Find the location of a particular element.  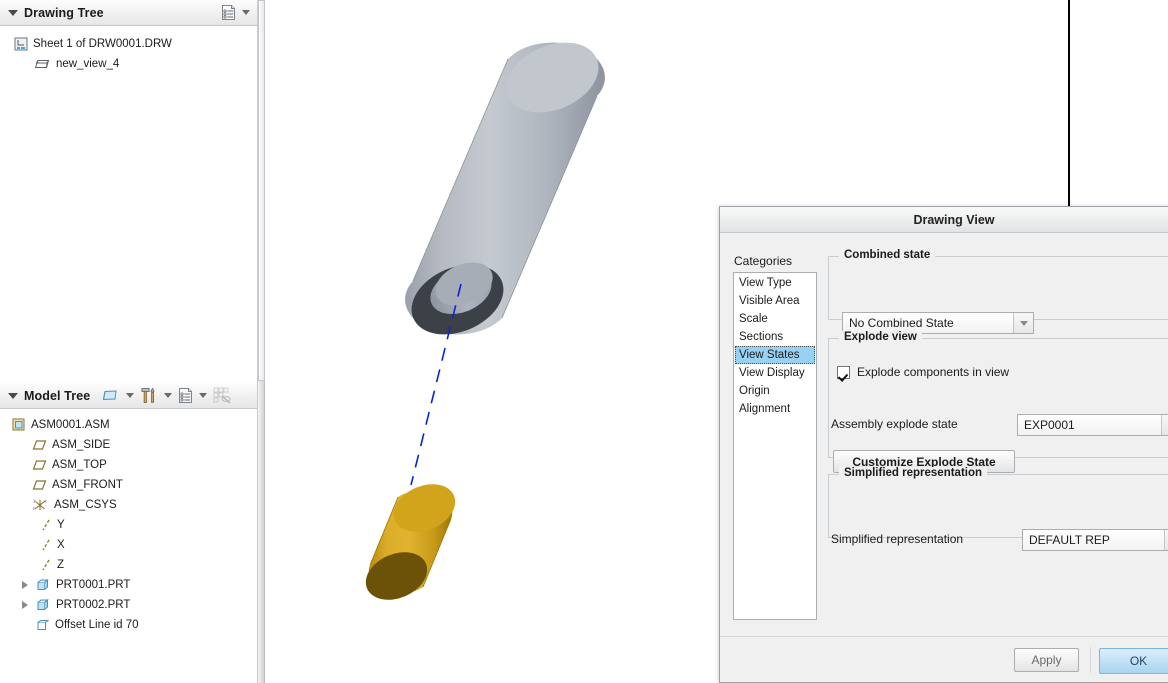

explode-components-checkbox-row: Explode components in view is located at coordinates (923, 372).